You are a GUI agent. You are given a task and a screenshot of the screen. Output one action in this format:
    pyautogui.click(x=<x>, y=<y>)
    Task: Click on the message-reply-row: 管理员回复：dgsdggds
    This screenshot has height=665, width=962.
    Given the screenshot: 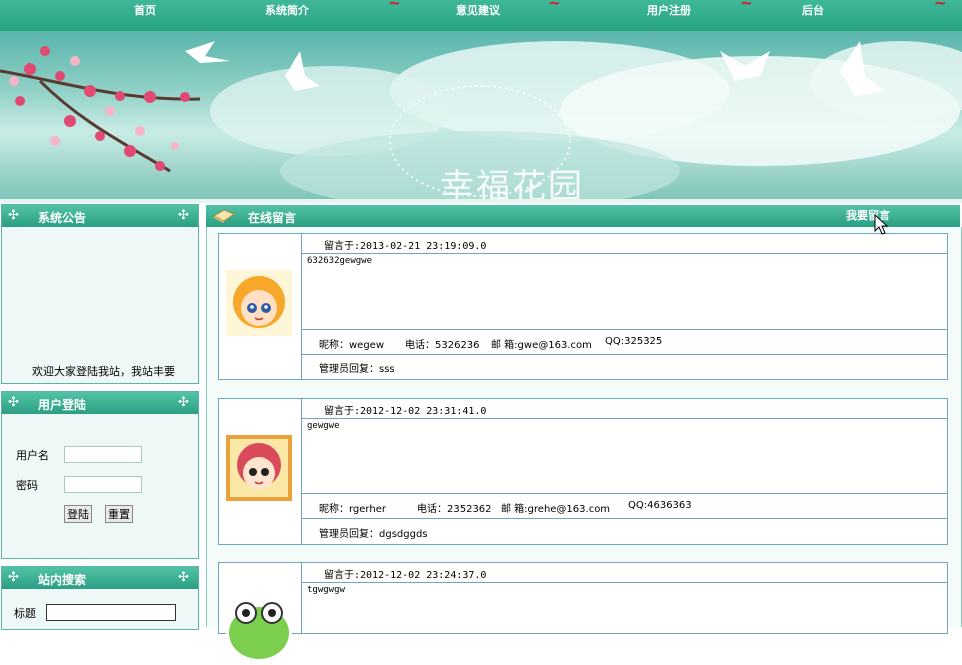 What is the action you would take?
    pyautogui.click(x=624, y=531)
    